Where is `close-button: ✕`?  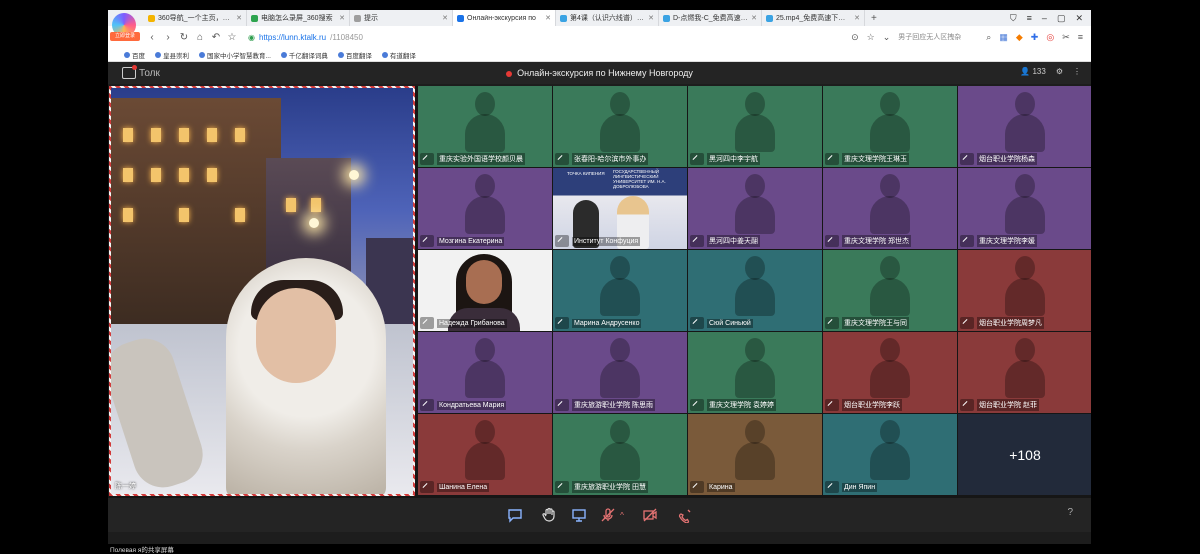
close-button: ✕ is located at coordinates (1079, 18).